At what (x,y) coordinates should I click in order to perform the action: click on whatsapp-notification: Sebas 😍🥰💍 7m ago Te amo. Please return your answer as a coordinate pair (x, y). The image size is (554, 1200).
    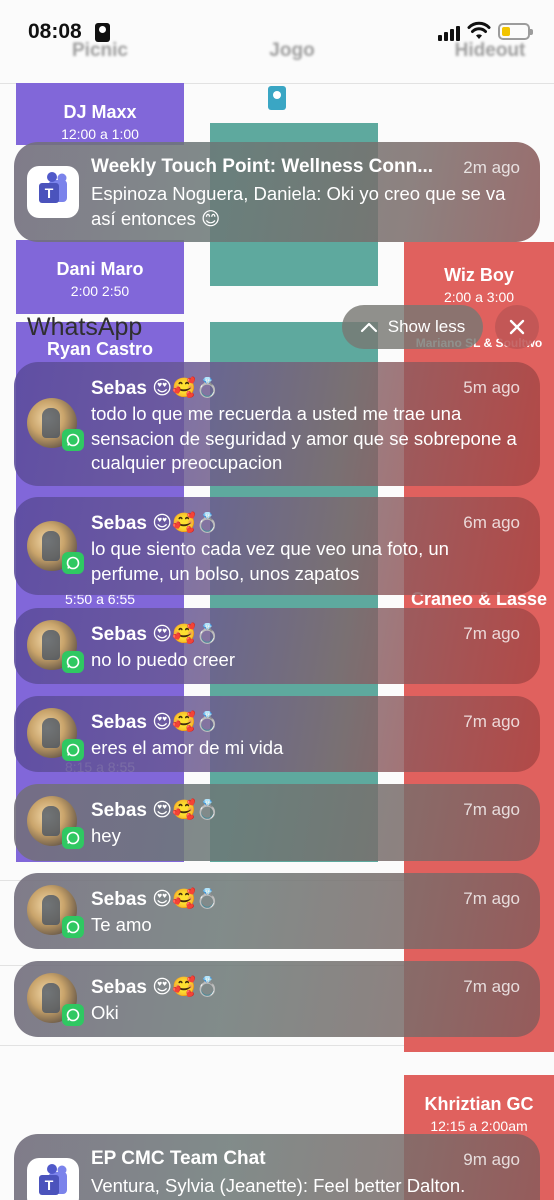
    Looking at the image, I should click on (277, 911).